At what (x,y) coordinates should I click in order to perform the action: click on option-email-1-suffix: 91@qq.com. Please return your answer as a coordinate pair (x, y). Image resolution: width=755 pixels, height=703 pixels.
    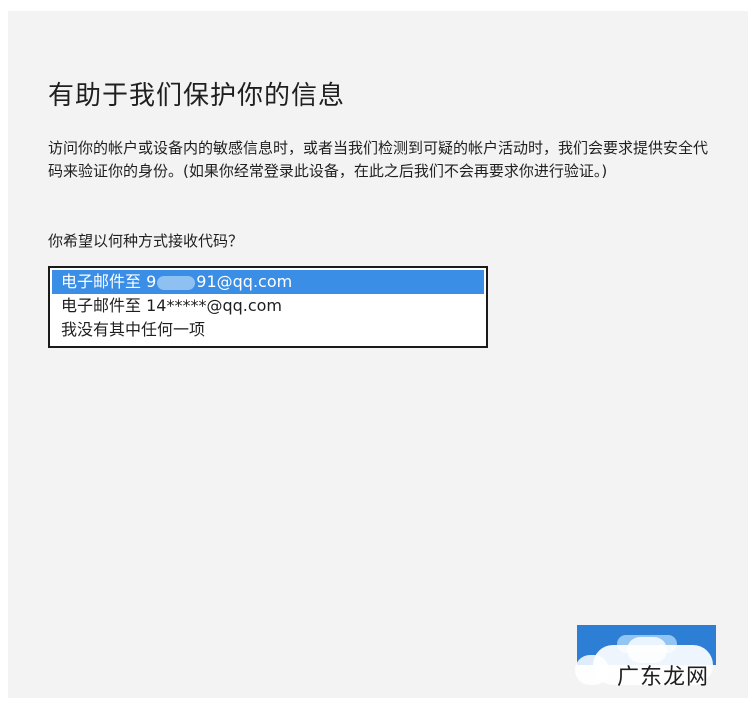
    Looking at the image, I should click on (244, 281).